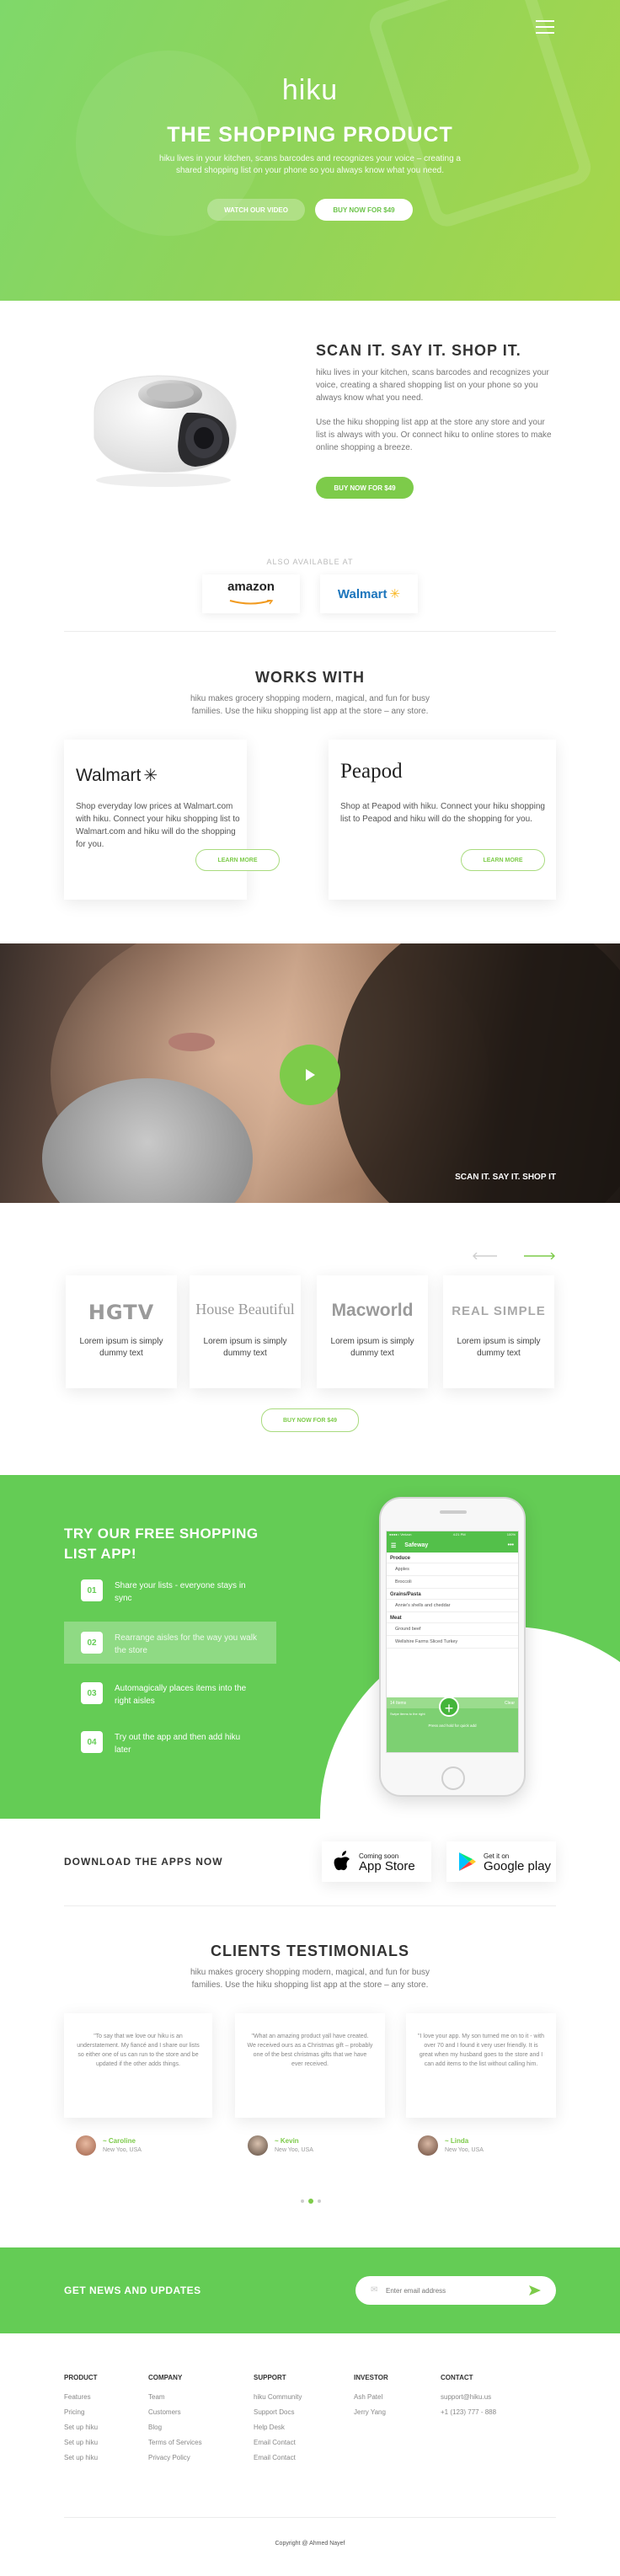 The image size is (620, 2576). I want to click on walmart-learn-more-button: LEARN MORE, so click(237, 860).